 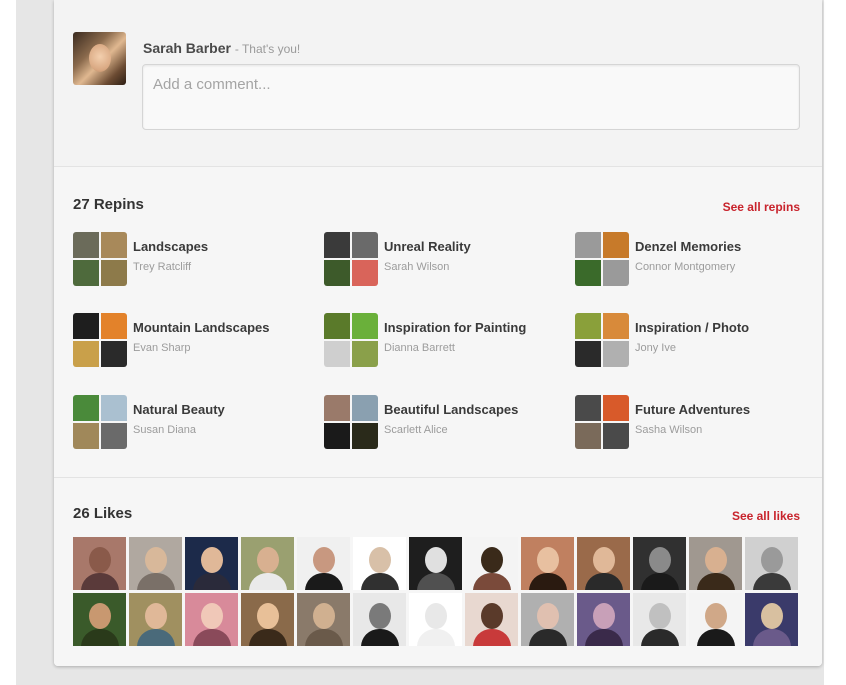 What do you see at coordinates (170, 246) in the screenshot?
I see `board-name: Landscapes` at bounding box center [170, 246].